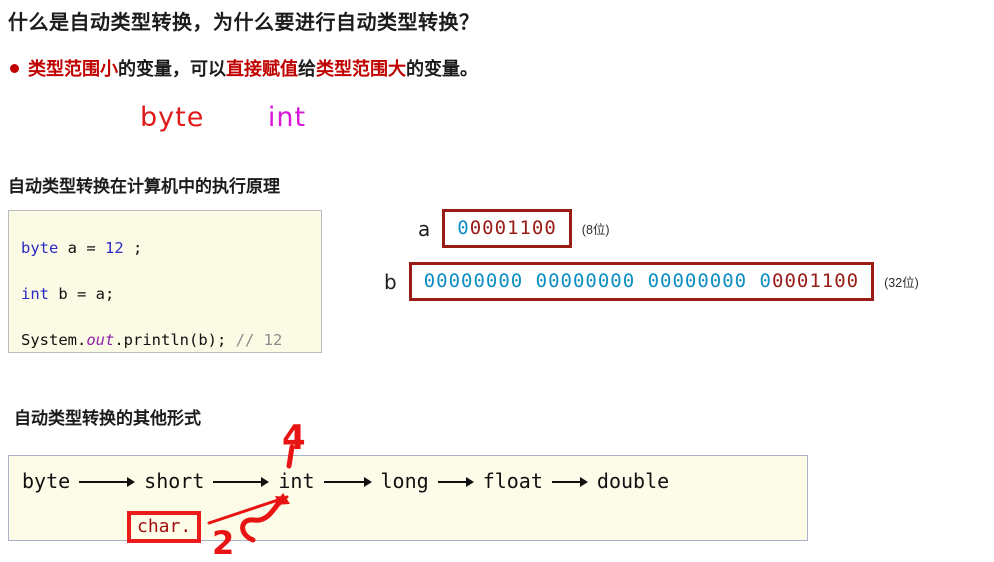 The image size is (994, 562). Describe the element at coordinates (294, 438) in the screenshot. I see `annotation-number-4: 4` at that location.